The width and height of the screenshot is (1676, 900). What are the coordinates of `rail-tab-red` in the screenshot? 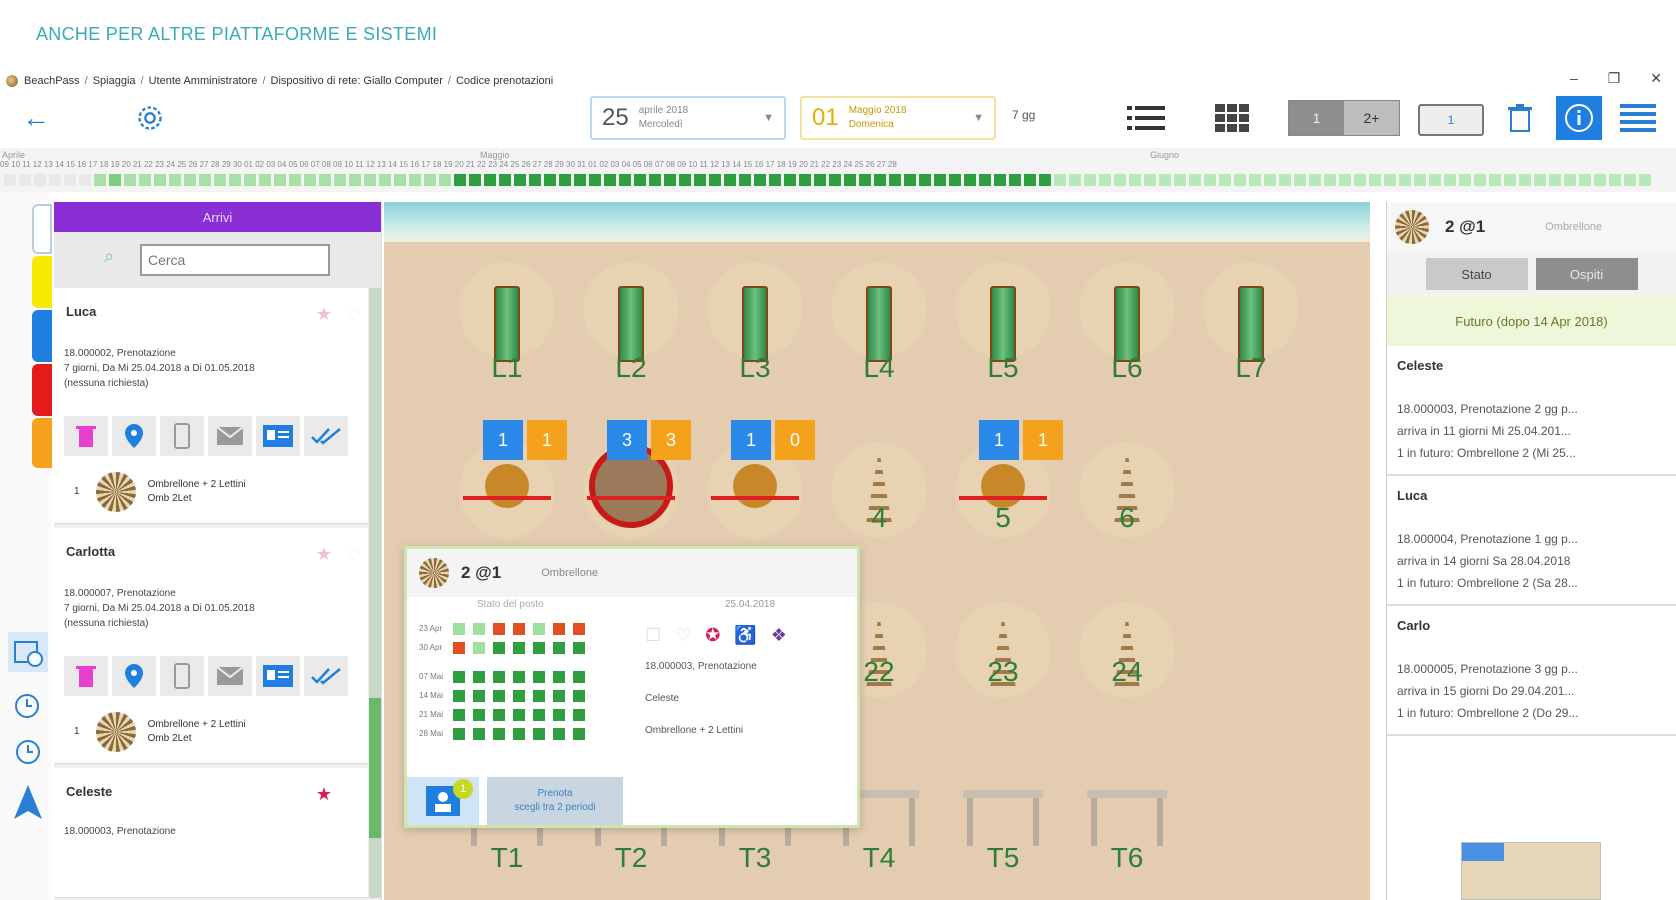 It's located at (42, 390).